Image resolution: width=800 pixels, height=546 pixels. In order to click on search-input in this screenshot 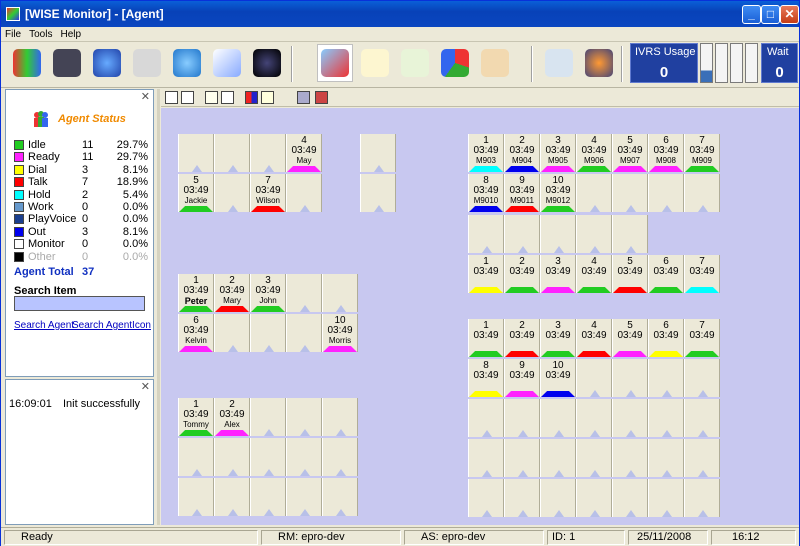, I will do `click(79, 303)`.